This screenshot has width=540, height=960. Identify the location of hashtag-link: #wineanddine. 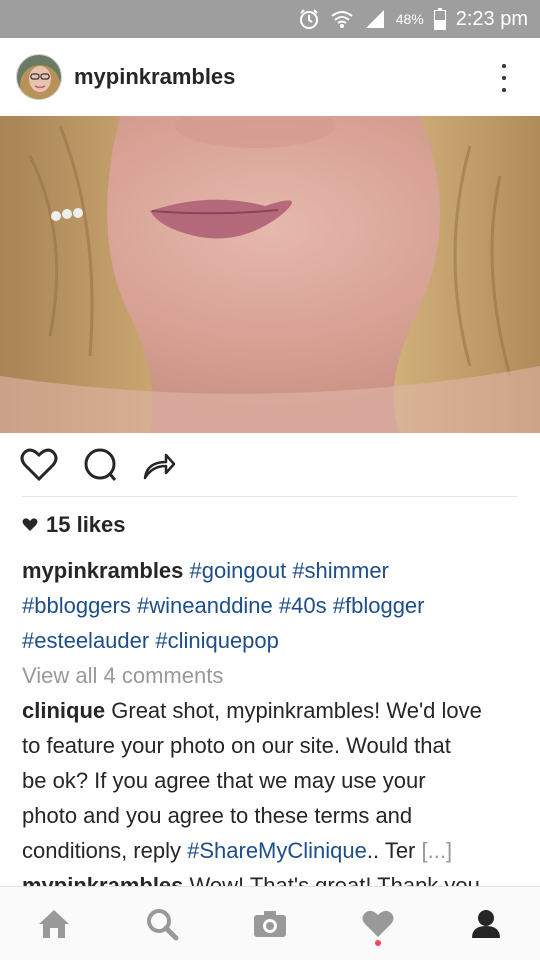
(205, 605).